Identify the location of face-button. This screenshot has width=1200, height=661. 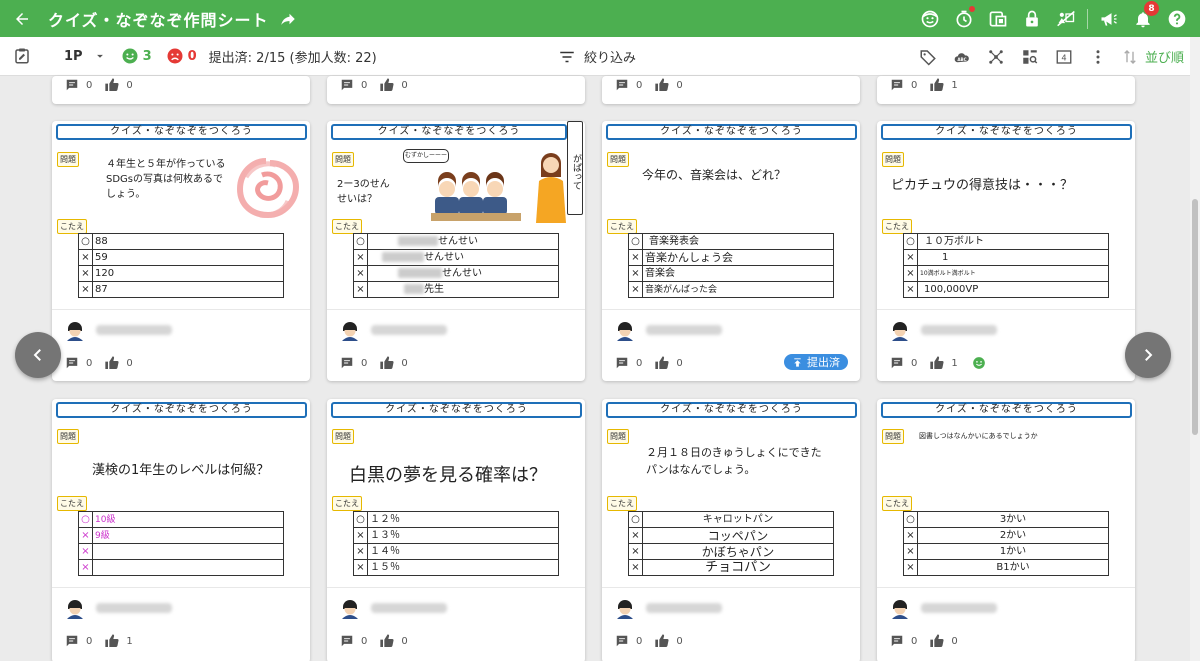
(930, 18).